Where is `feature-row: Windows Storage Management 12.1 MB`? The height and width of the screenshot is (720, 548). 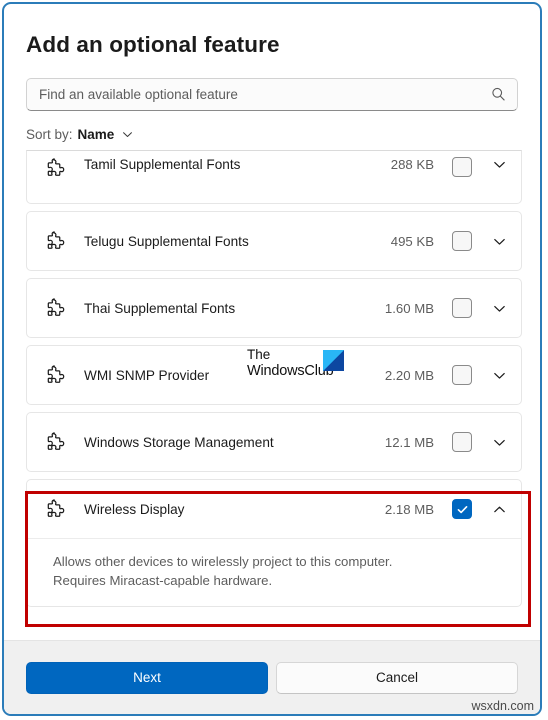
feature-row: Windows Storage Management 12.1 MB is located at coordinates (274, 442).